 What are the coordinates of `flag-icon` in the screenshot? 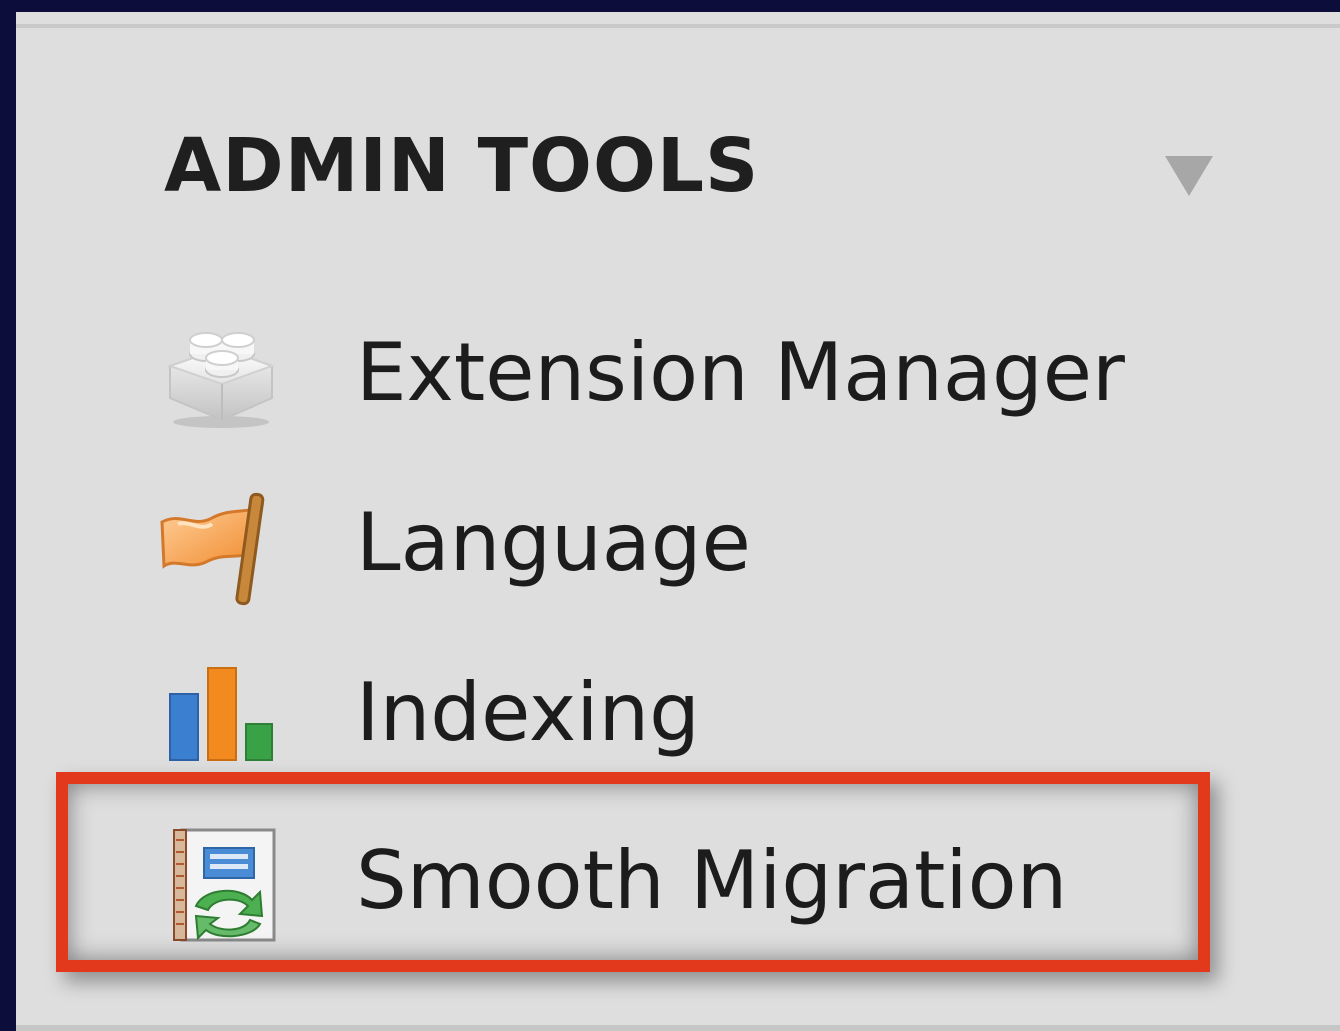 It's located at (221, 547).